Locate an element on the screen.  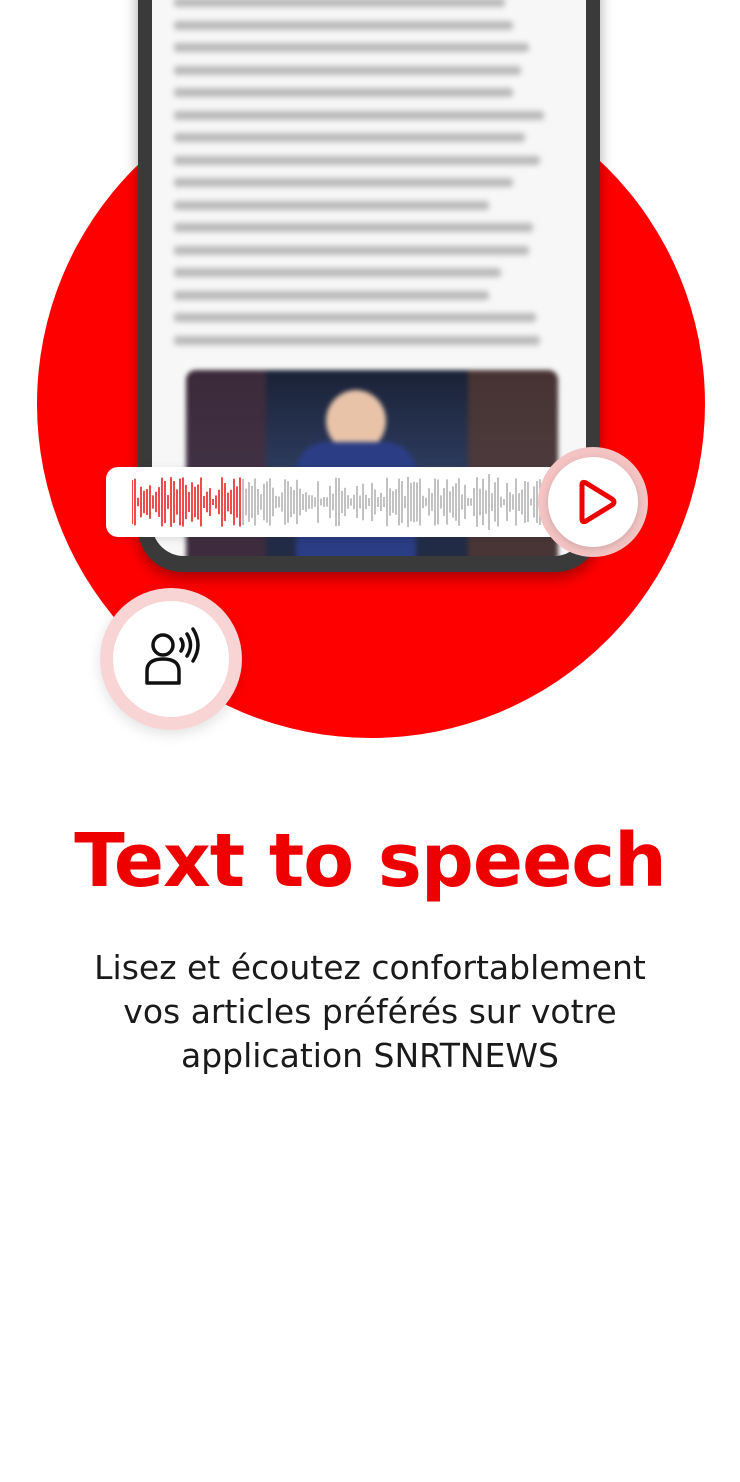
description-line: vos articles préférés sur votre is located at coordinates (370, 1011).